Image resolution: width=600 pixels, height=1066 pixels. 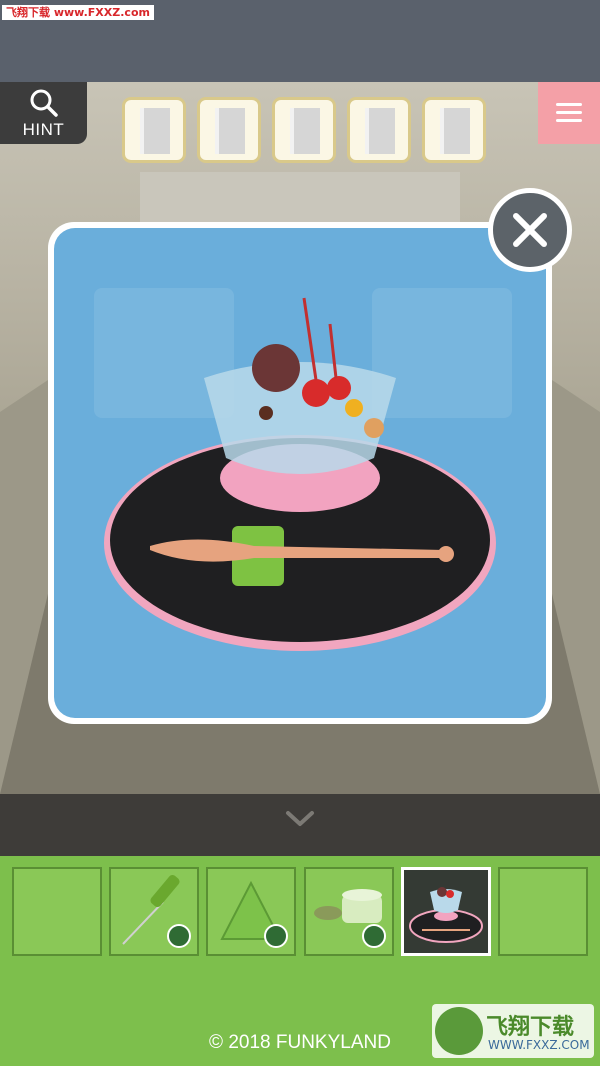 I want to click on hint-button: HINT, so click(x=43, y=113).